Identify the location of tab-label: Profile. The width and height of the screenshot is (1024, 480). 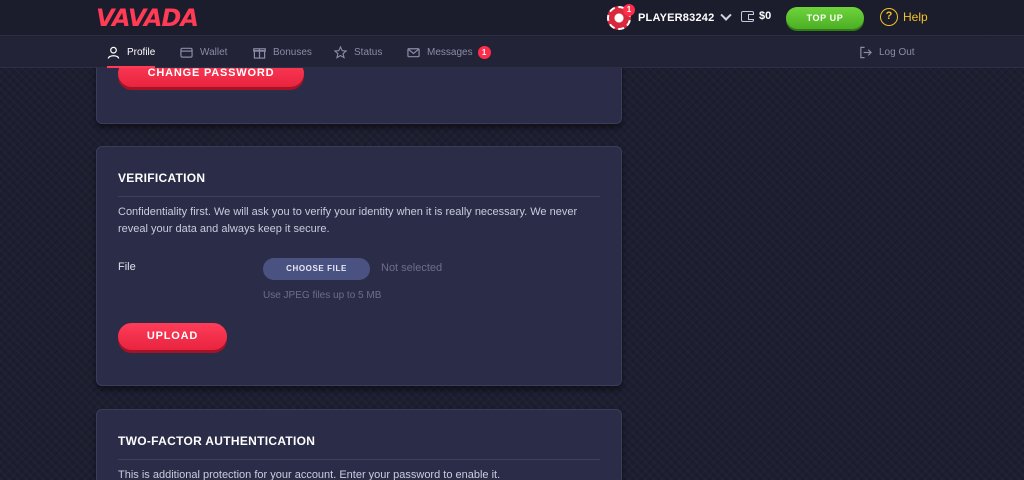
(141, 52).